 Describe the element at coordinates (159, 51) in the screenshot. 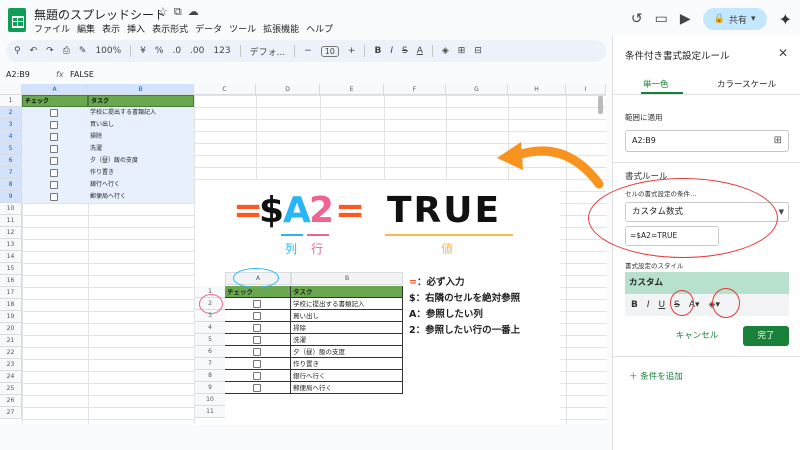

I see `percent-button: %` at that location.